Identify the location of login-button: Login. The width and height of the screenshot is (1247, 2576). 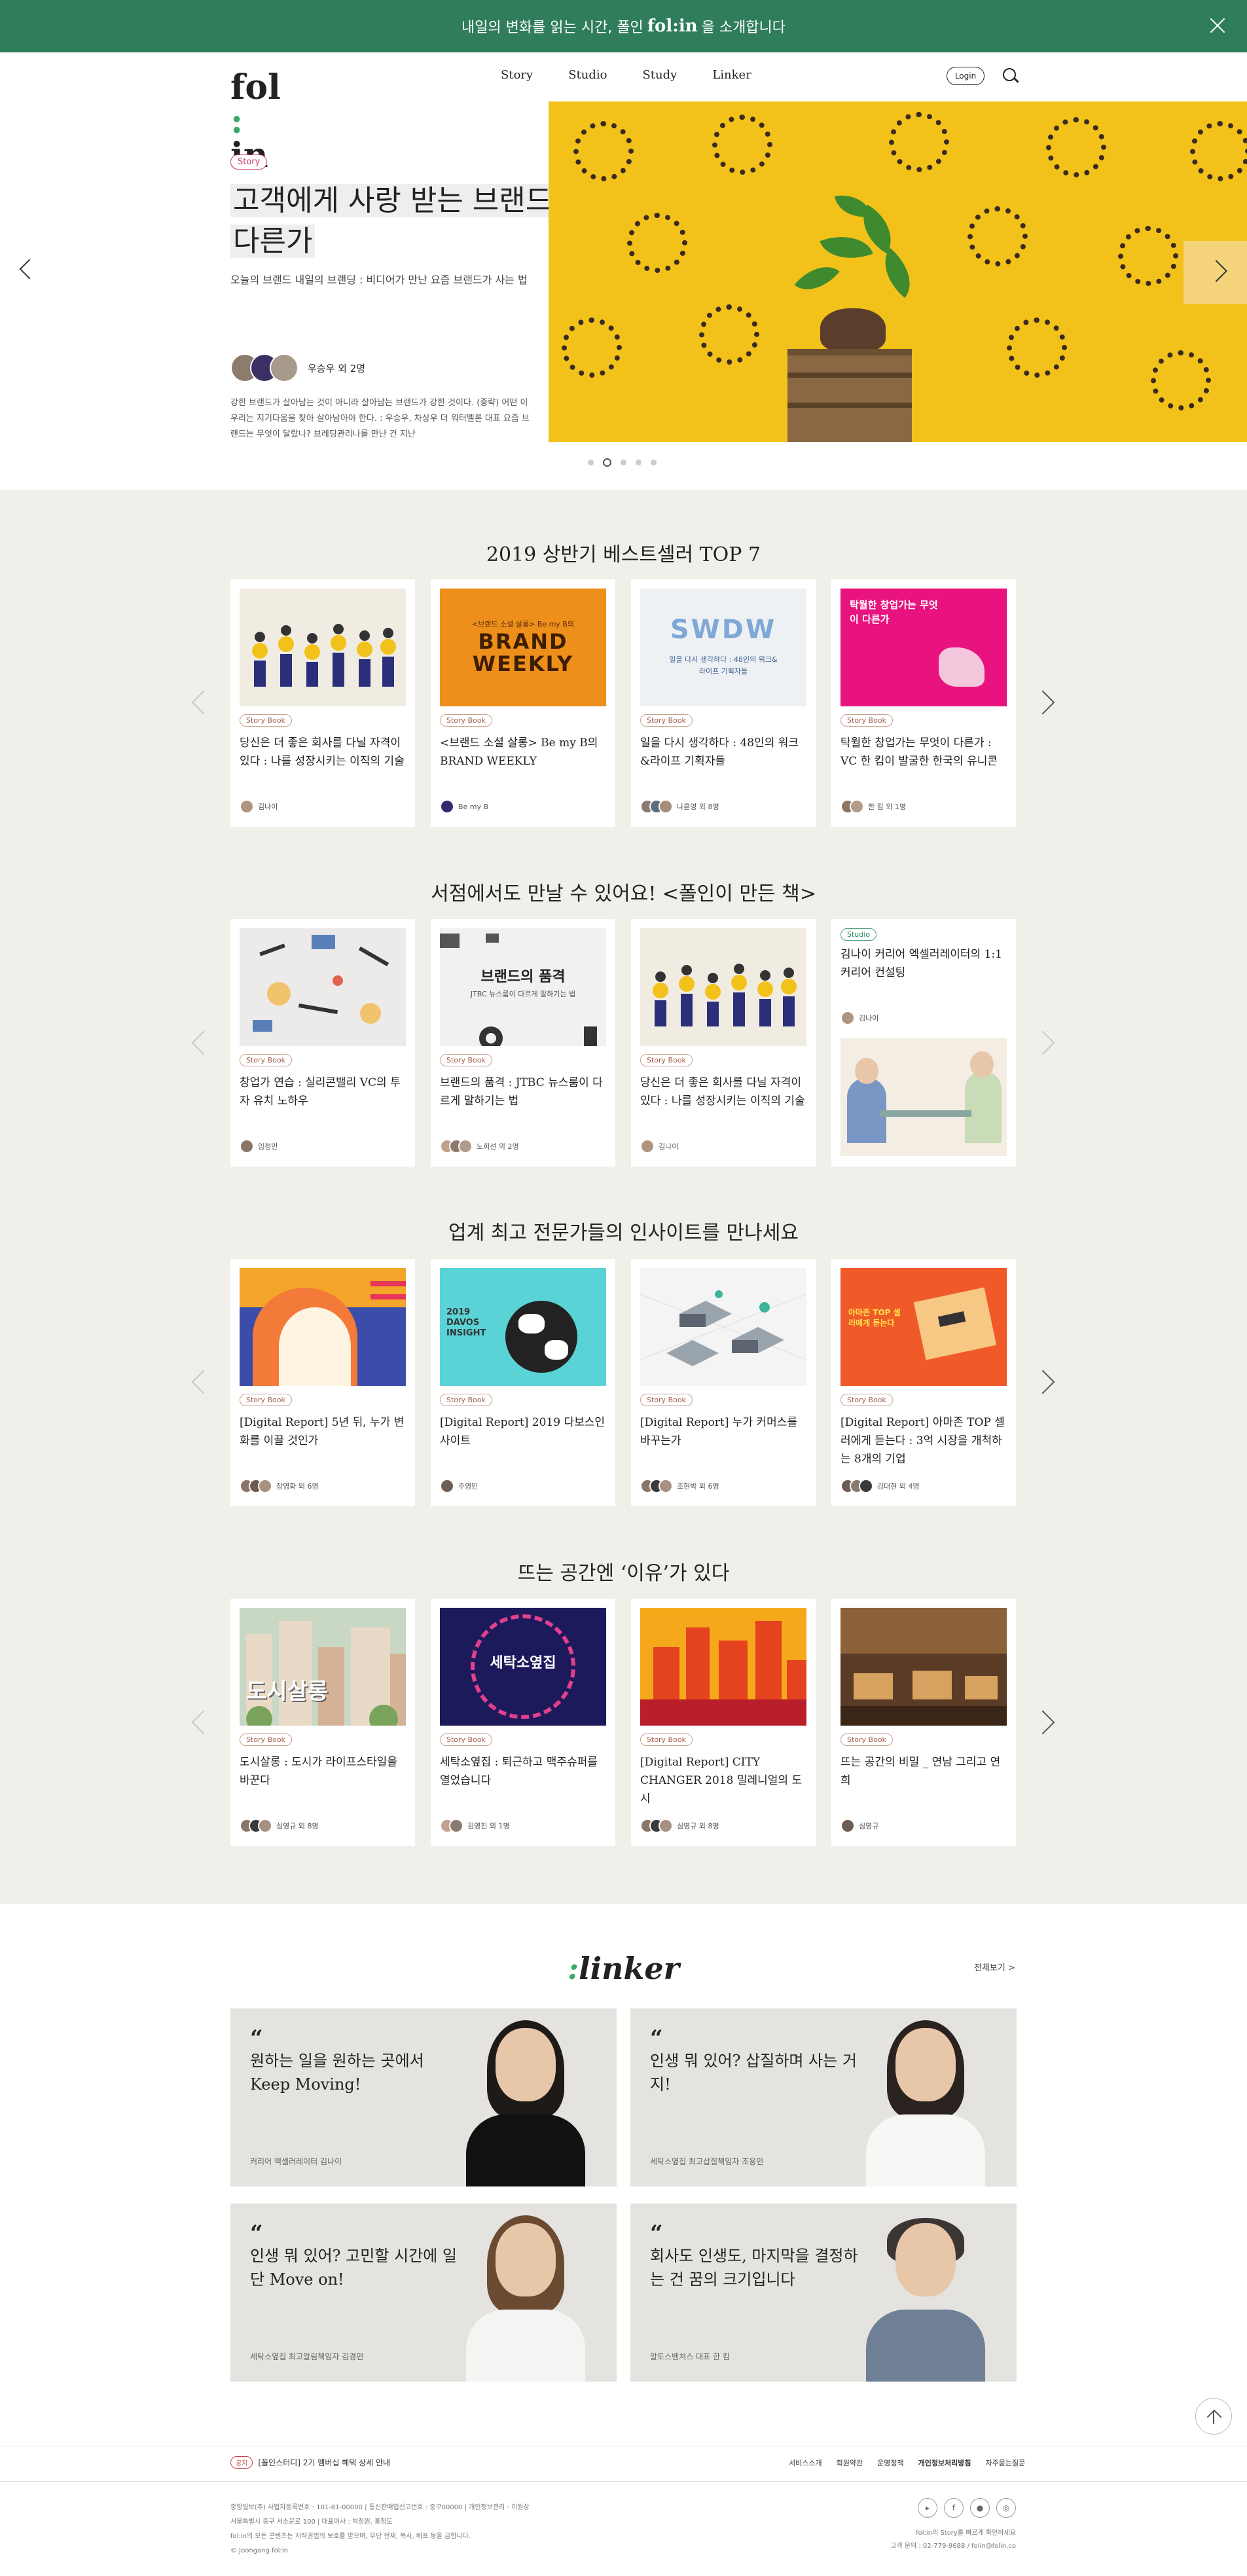
(966, 76).